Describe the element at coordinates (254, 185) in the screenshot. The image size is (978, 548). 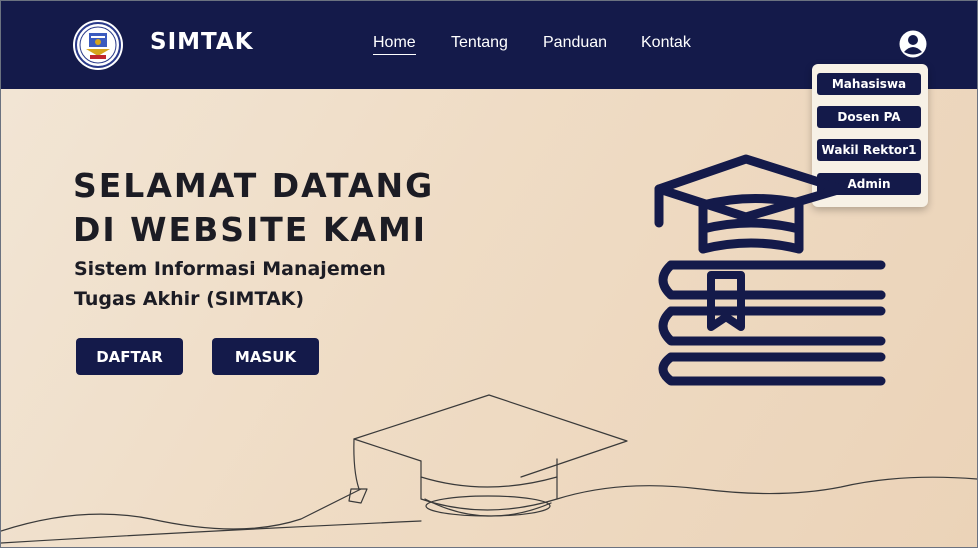
I see `hero-title-line1: SELAMAT DATANG` at that location.